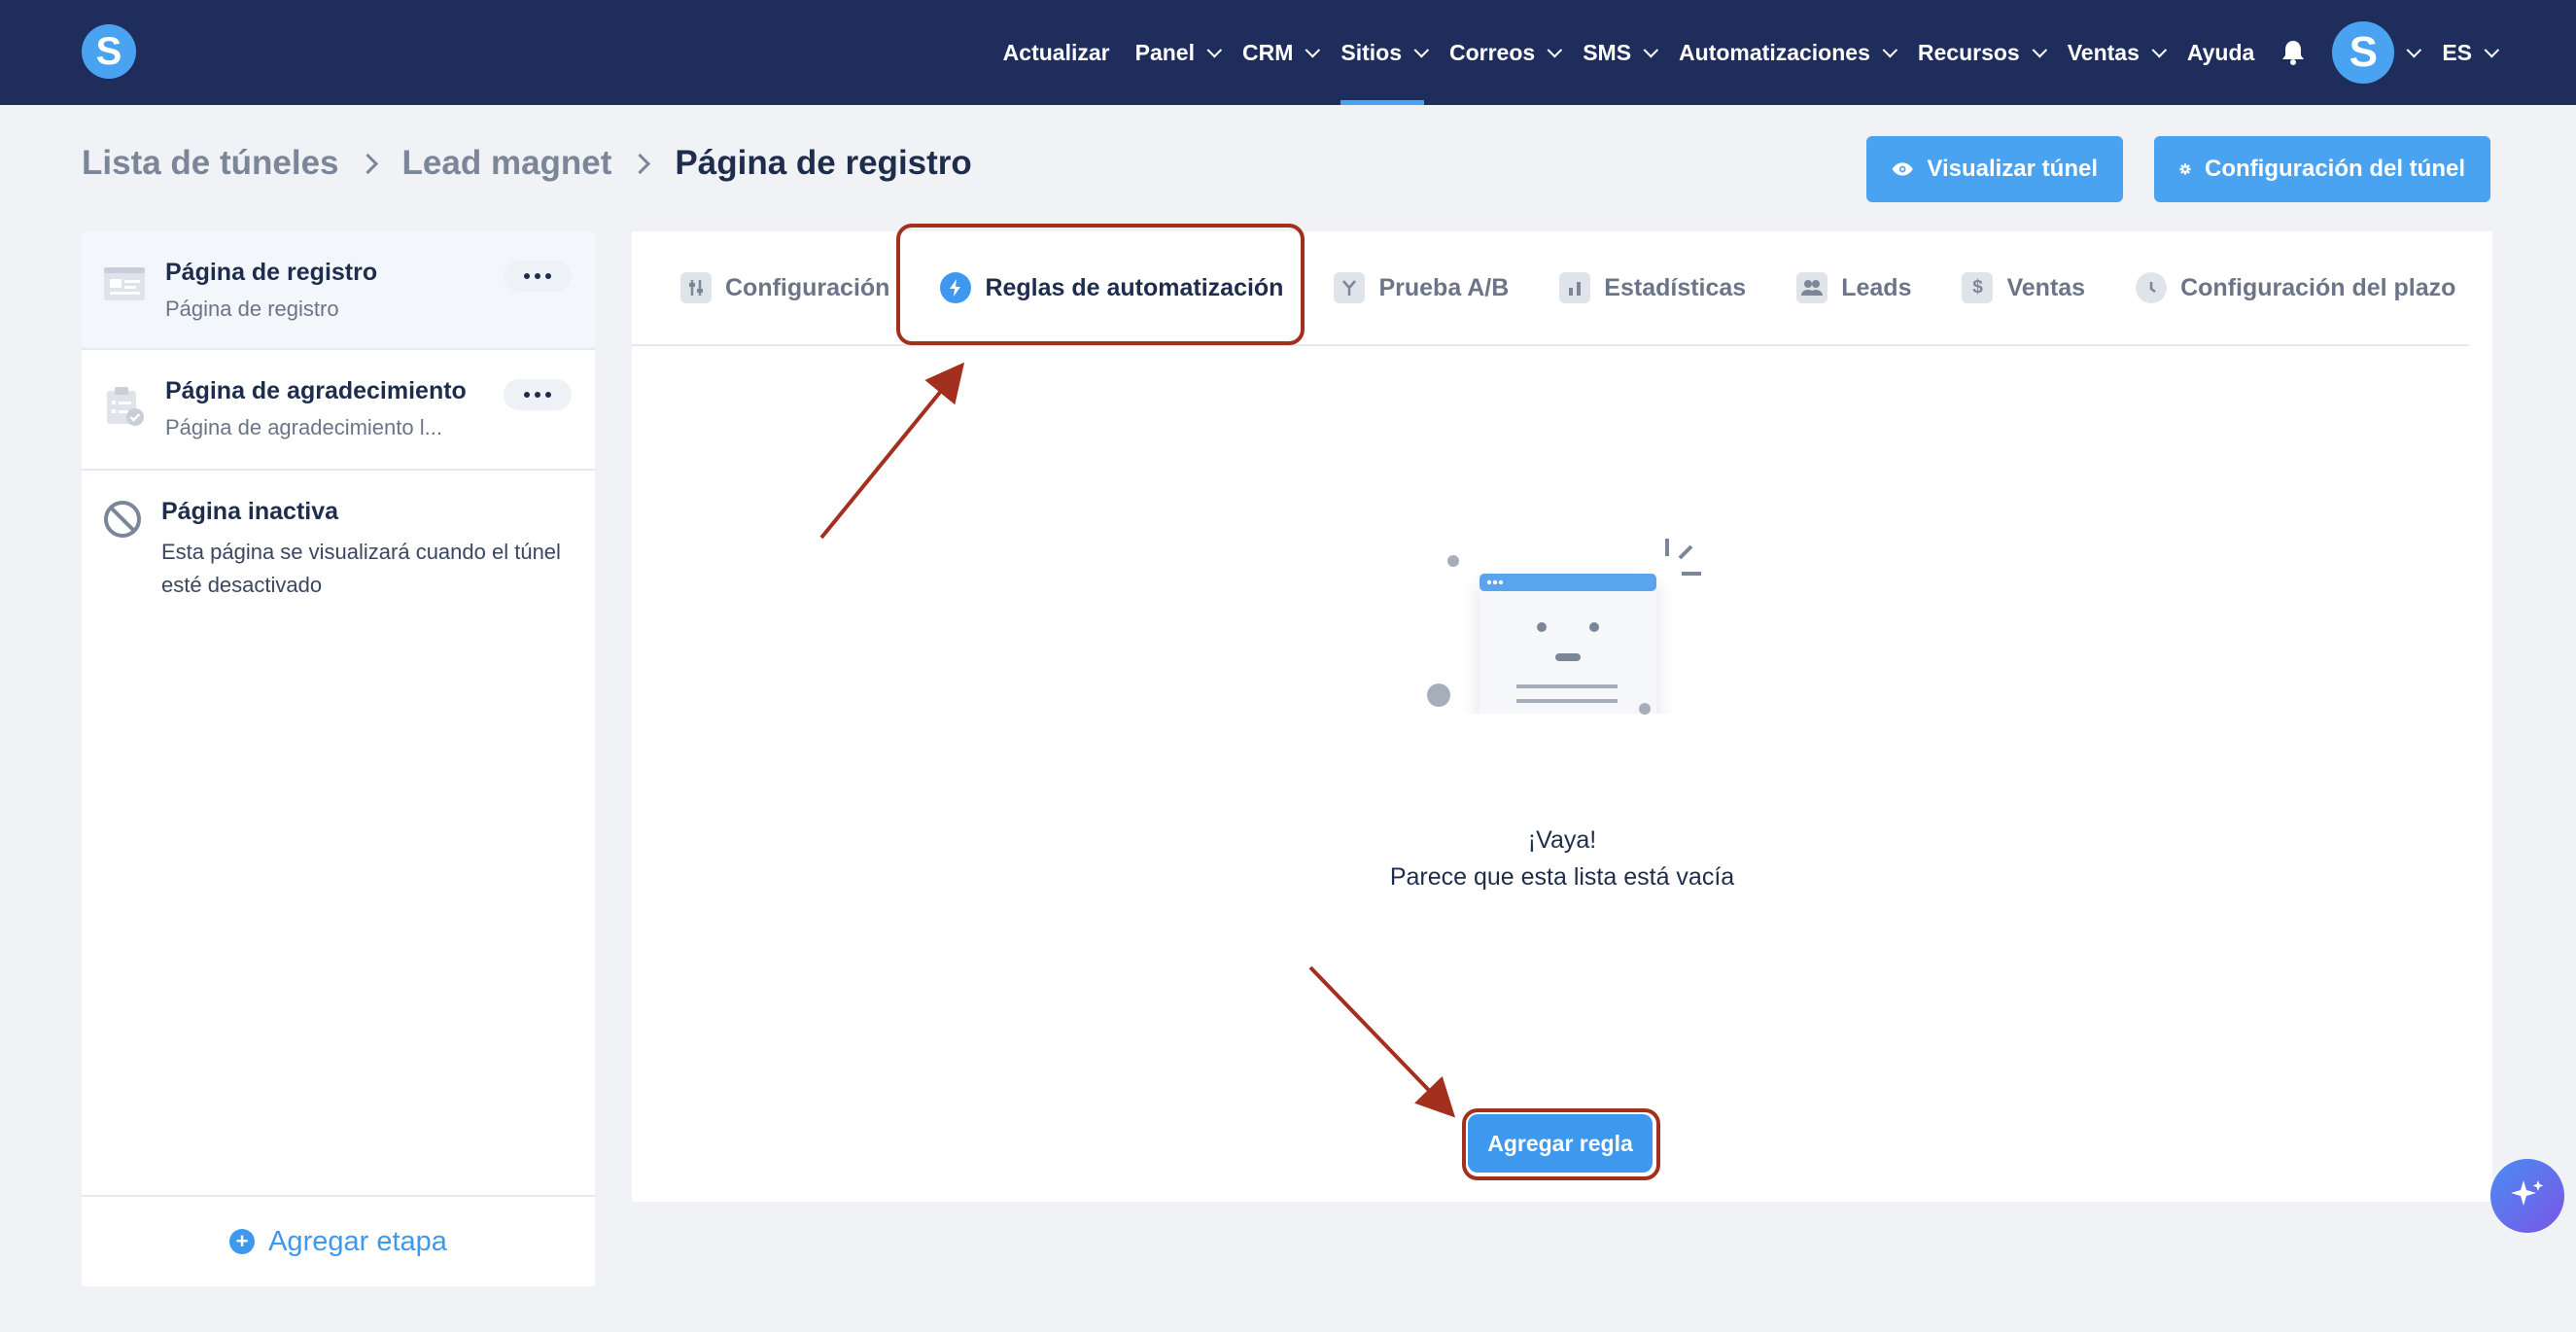 The image size is (2576, 1332). Describe the element at coordinates (2527, 1193) in the screenshot. I see `sparkle-icon` at that location.